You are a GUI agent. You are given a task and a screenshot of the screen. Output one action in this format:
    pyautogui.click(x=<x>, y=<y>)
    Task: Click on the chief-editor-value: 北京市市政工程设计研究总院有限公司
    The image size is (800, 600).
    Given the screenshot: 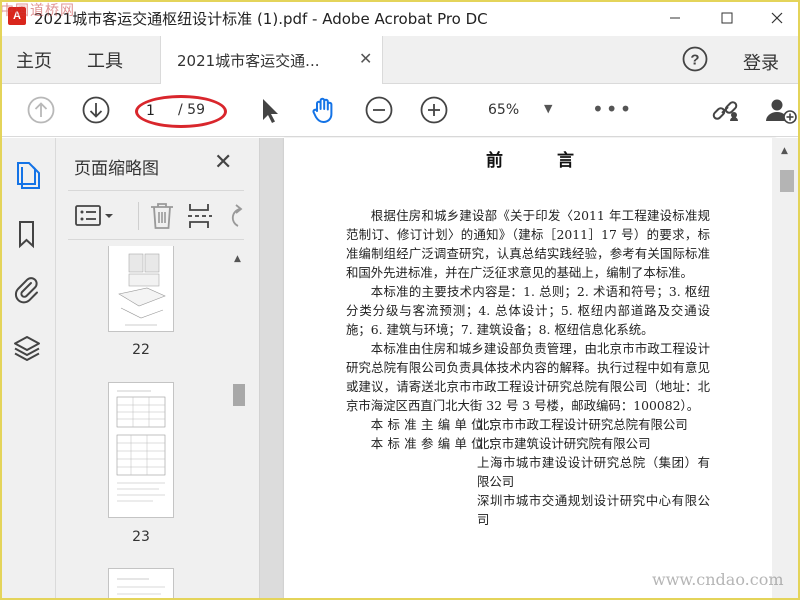 What is the action you would take?
    pyautogui.click(x=582, y=424)
    